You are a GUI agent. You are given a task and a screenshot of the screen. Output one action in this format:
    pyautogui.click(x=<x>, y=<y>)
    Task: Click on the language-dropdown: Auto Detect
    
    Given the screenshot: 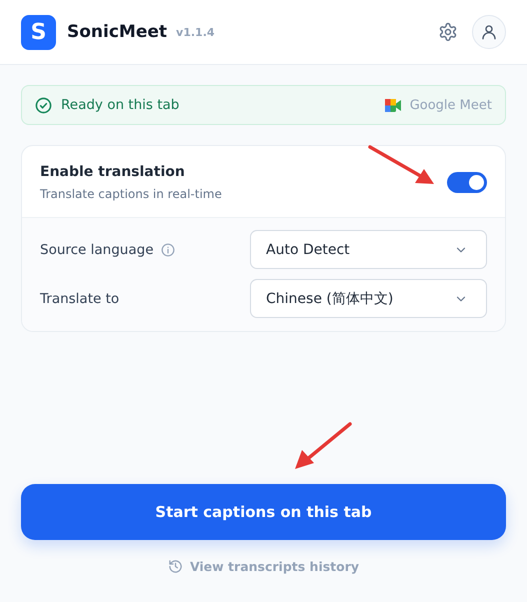 What is the action you would take?
    pyautogui.click(x=368, y=249)
    